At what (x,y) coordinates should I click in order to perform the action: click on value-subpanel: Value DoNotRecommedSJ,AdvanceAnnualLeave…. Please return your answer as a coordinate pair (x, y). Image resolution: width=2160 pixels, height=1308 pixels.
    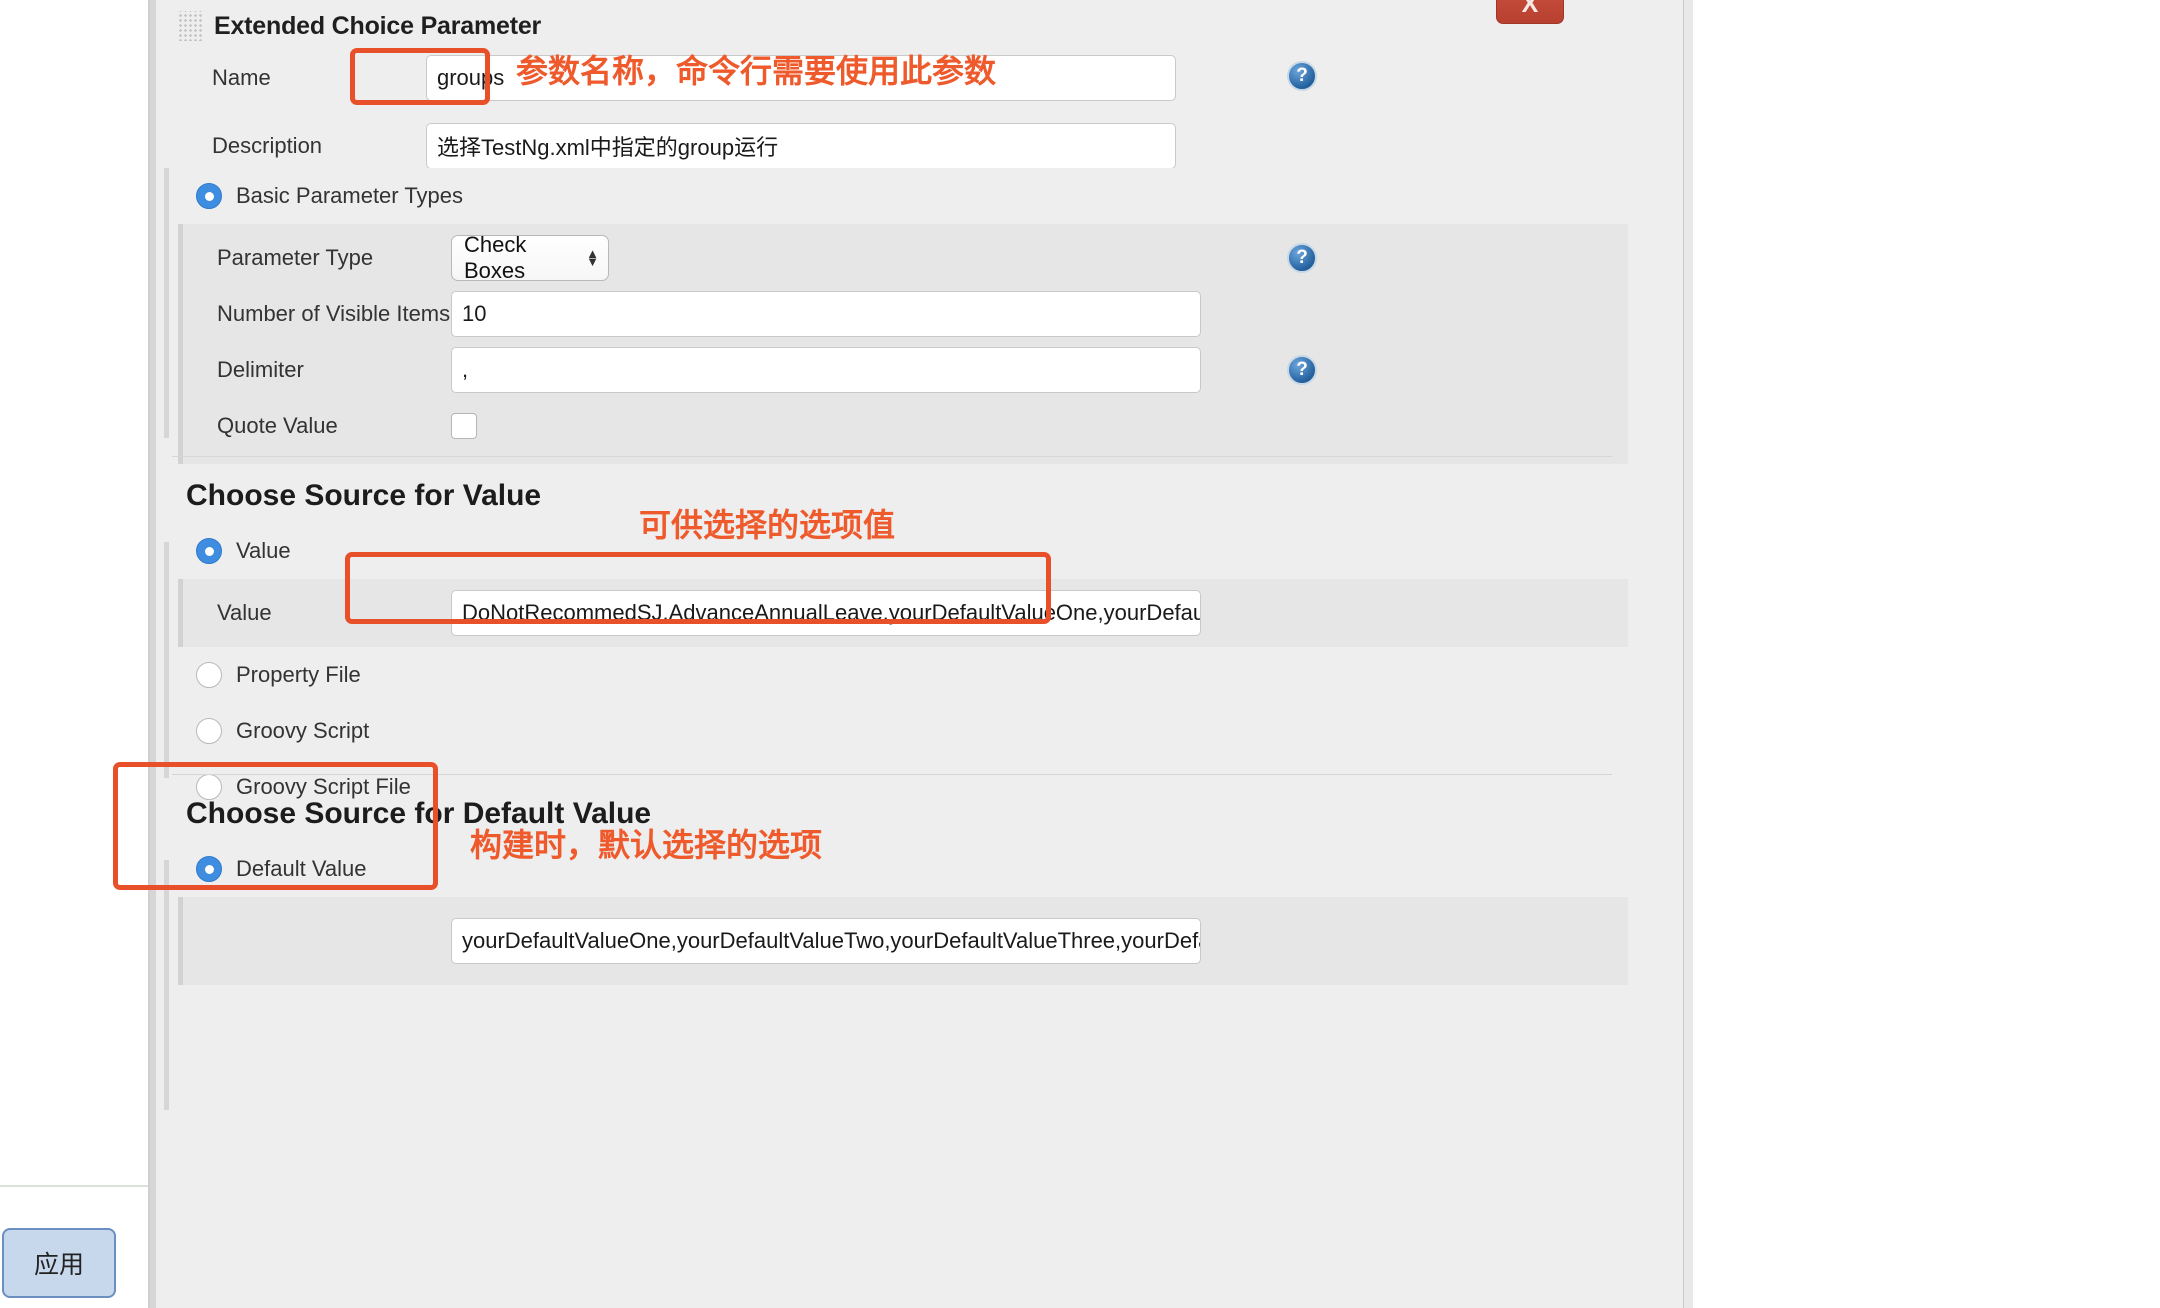
    Looking at the image, I should click on (903, 613).